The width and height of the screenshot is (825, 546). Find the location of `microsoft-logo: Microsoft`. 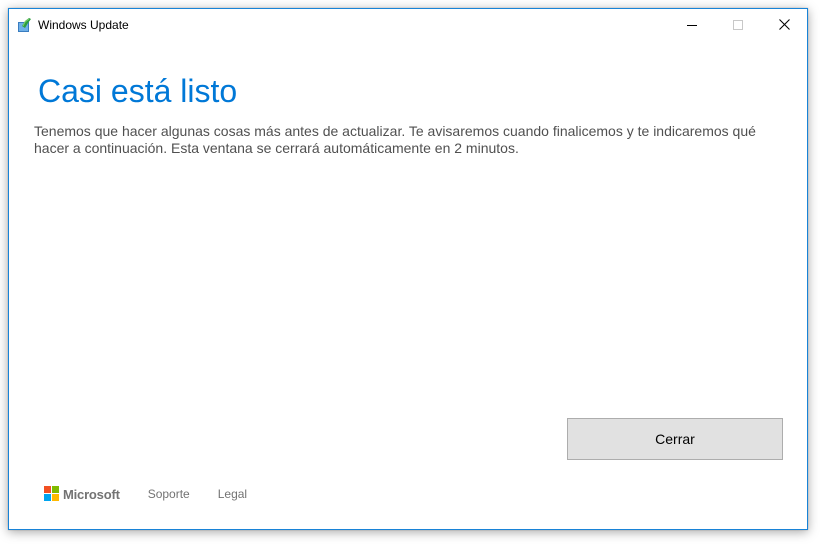

microsoft-logo: Microsoft is located at coordinates (82, 494).